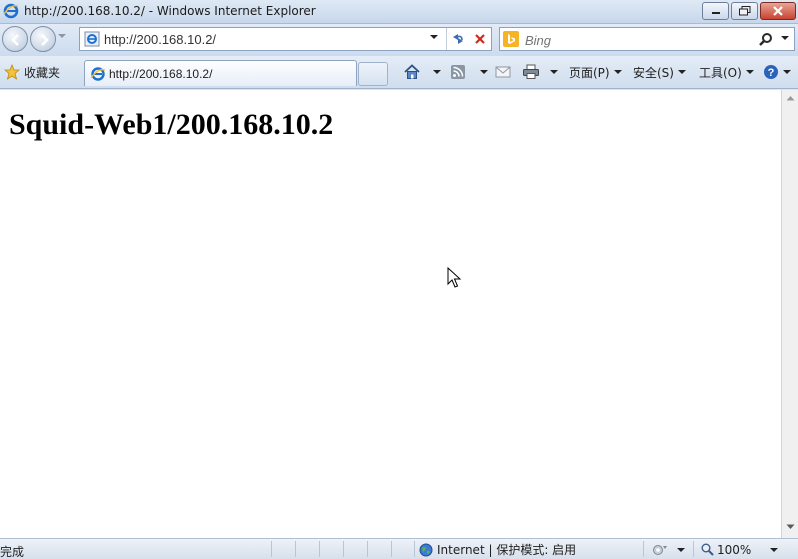 The width and height of the screenshot is (798, 559). What do you see at coordinates (734, 549) in the screenshot?
I see `zoom-level: 100%` at bounding box center [734, 549].